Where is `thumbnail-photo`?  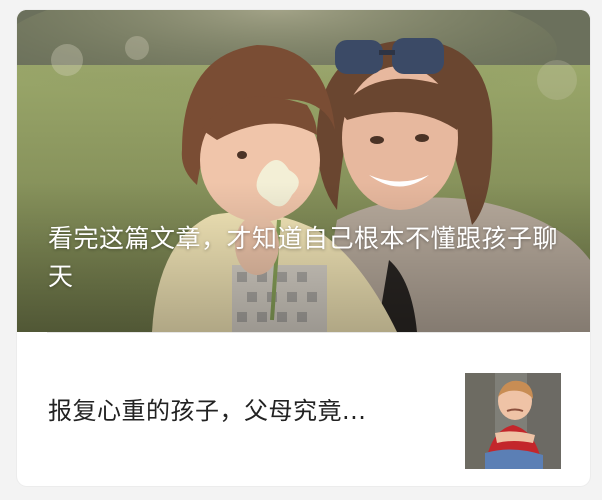
thumbnail-photo is located at coordinates (513, 421).